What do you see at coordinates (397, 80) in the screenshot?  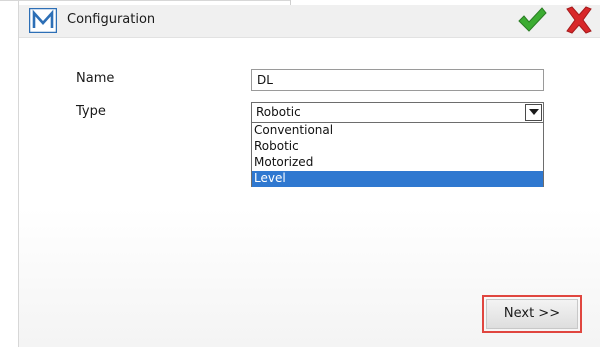 I see `name-input` at bounding box center [397, 80].